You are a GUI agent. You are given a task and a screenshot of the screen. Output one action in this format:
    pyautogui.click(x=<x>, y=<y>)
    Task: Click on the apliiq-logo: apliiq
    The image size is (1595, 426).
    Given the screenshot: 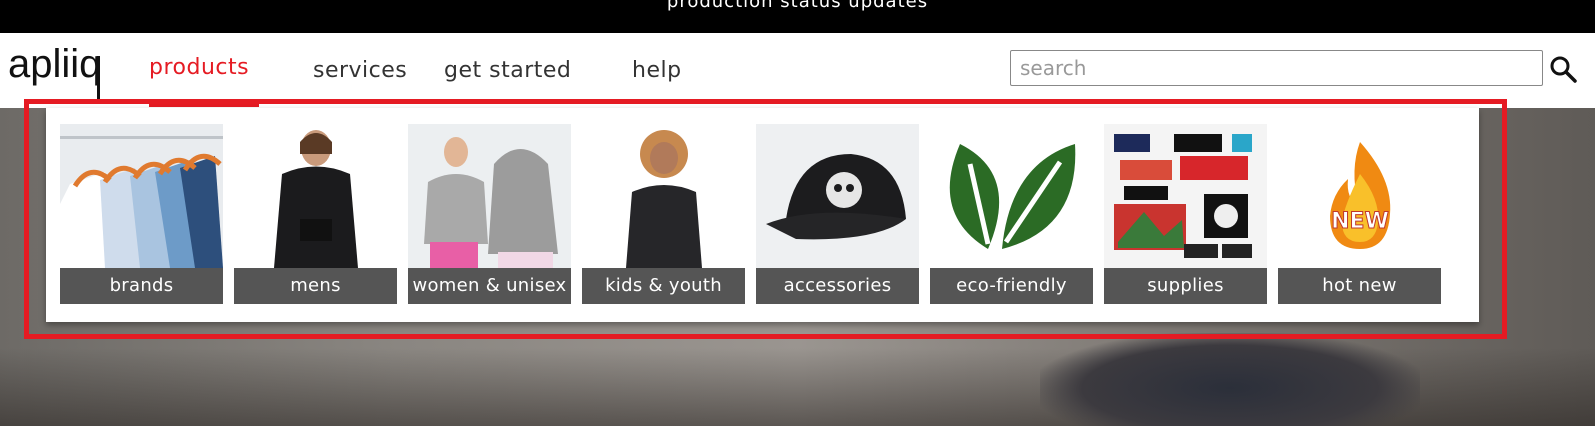 What is the action you would take?
    pyautogui.click(x=58, y=71)
    